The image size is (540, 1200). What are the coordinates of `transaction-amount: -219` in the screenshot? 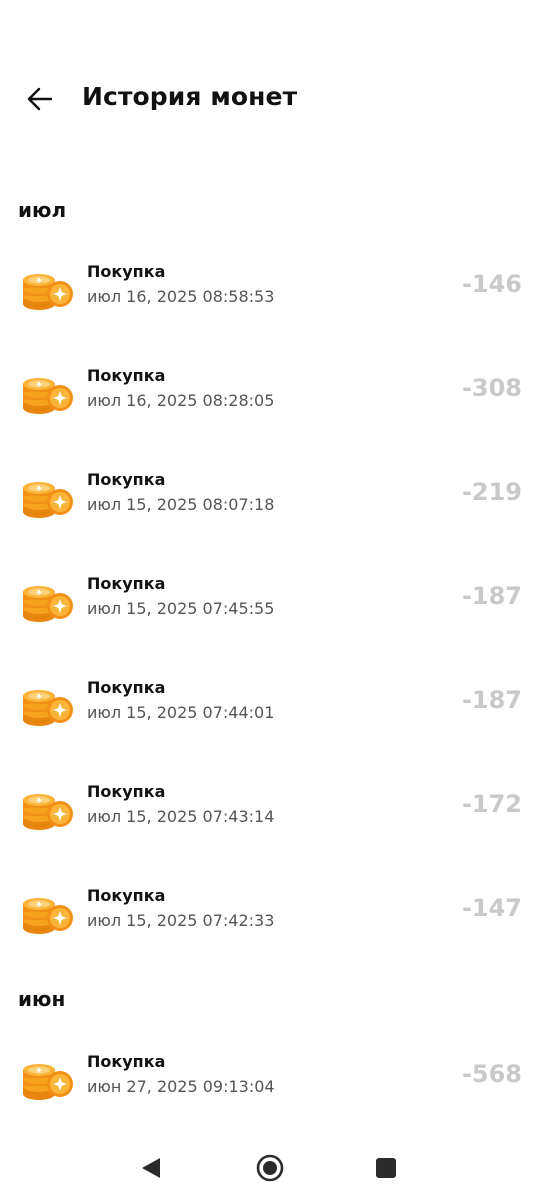 It's located at (491, 492).